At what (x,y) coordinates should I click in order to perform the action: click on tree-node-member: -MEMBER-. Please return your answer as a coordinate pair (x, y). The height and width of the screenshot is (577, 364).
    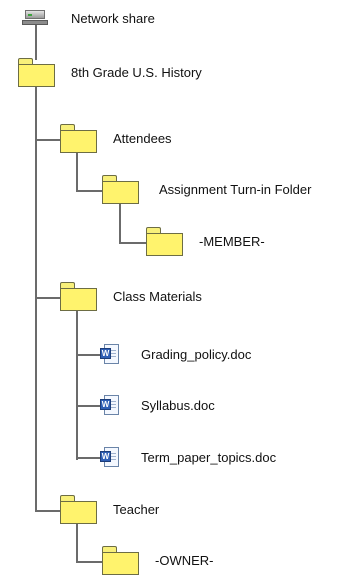
    Looking at the image, I should click on (205, 241).